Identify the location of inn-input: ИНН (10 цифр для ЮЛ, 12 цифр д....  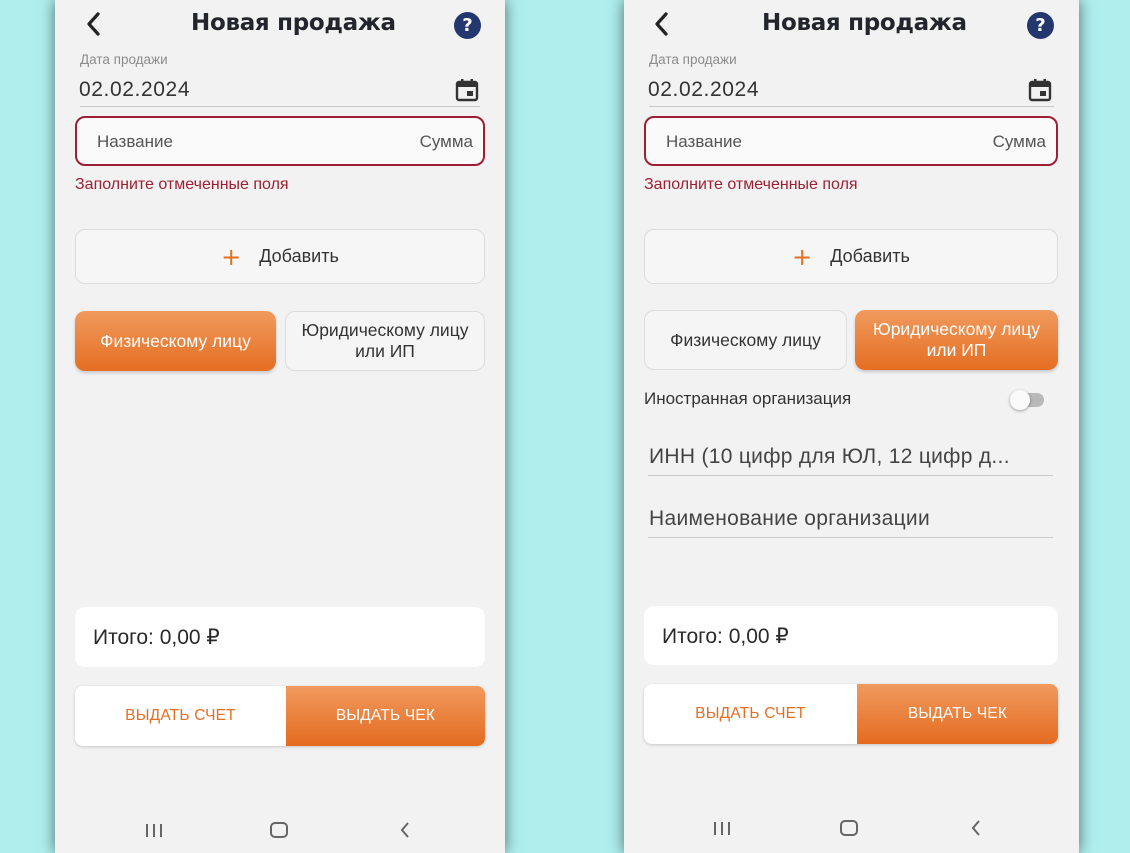
(849, 457).